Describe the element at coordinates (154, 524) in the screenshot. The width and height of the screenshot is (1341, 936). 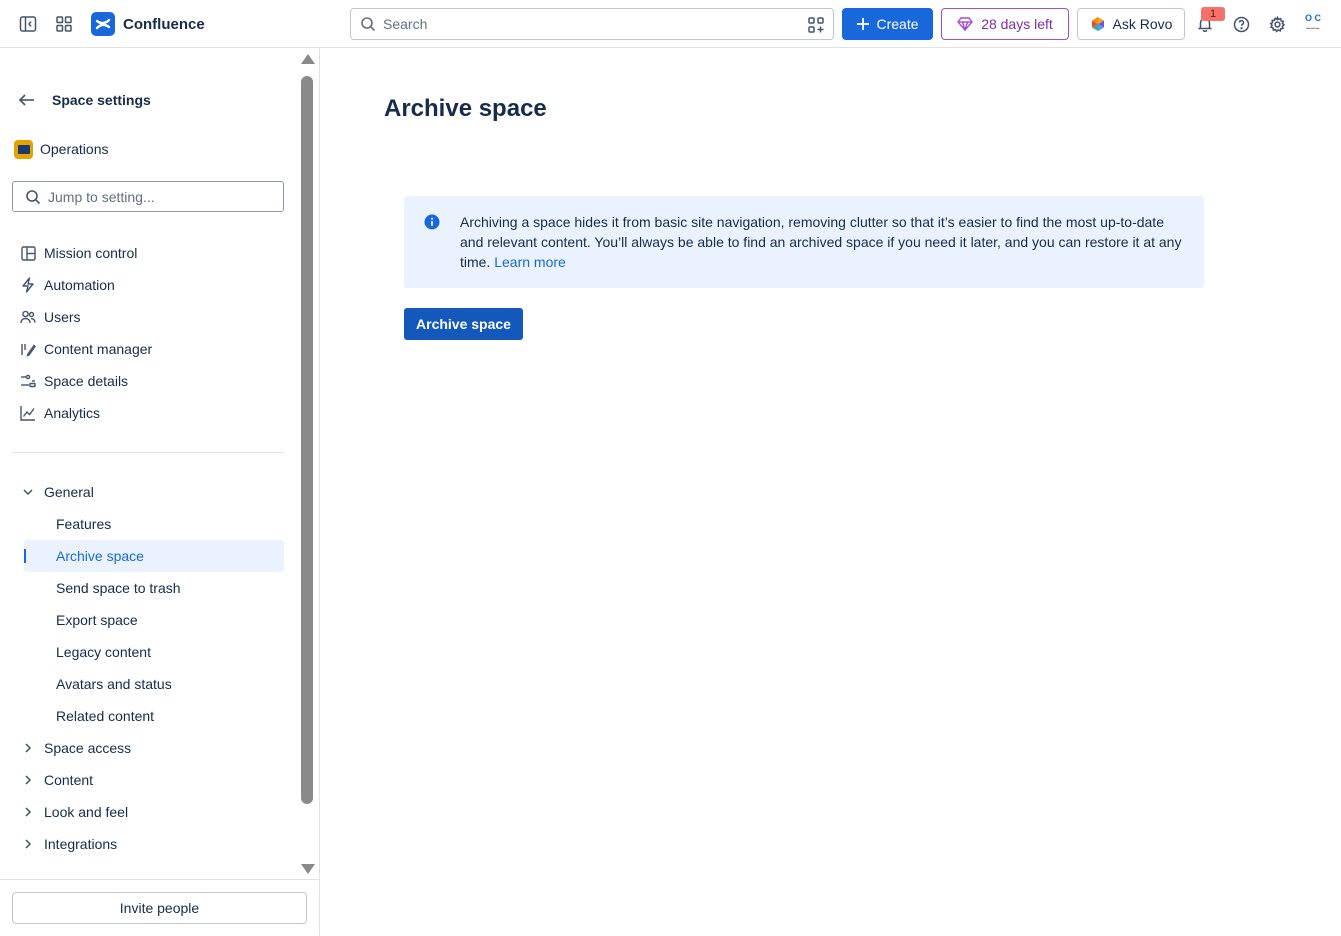
I see `sidebar-item-features: Features` at that location.